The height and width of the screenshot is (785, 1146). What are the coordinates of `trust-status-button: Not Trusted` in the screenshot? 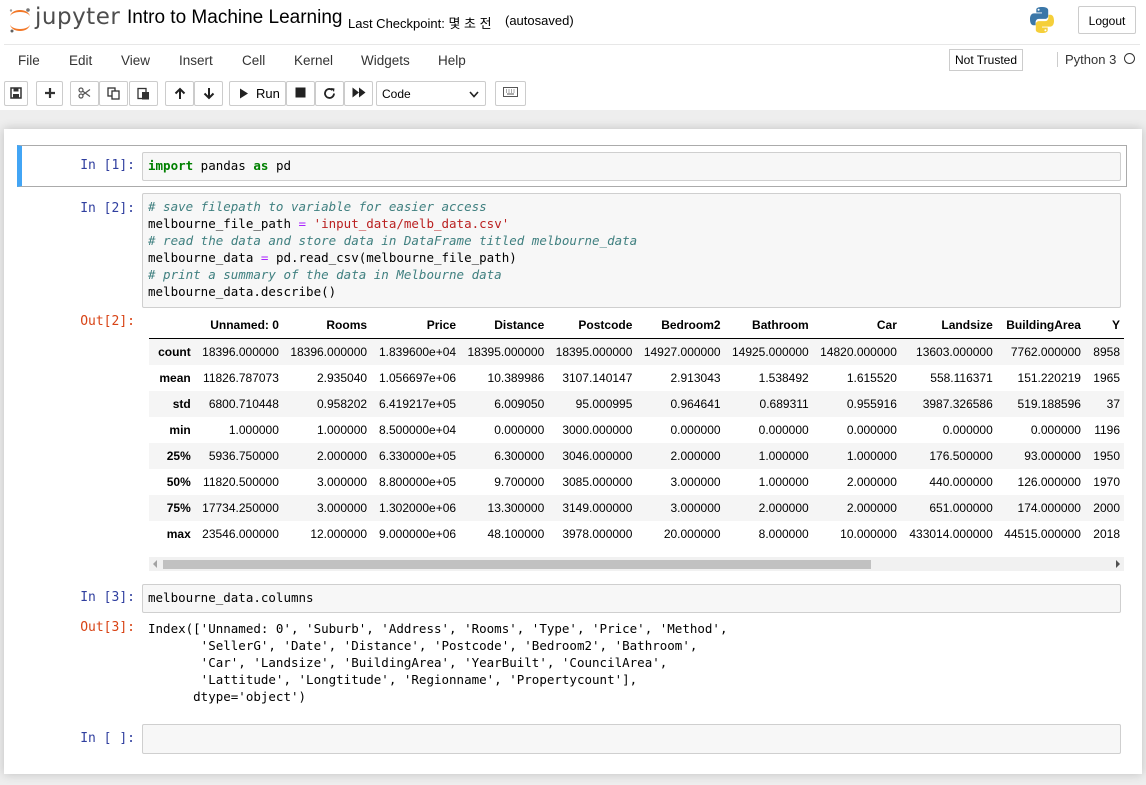 It's located at (986, 60).